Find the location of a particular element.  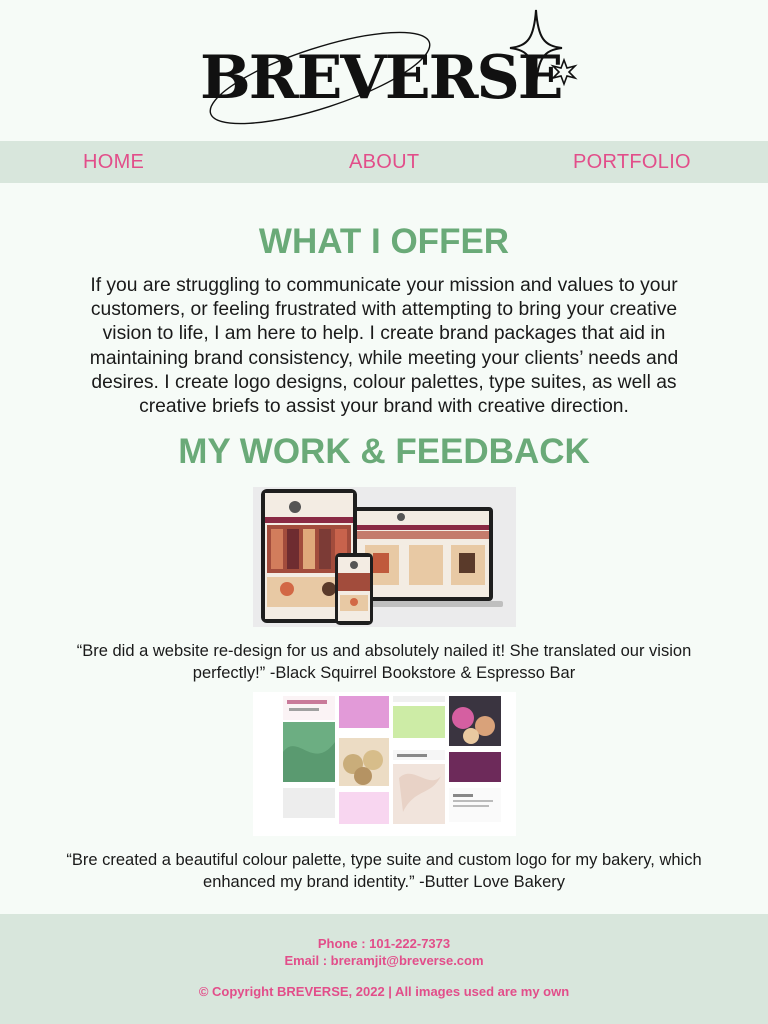

nav-about-link: ABOUT is located at coordinates (384, 162).